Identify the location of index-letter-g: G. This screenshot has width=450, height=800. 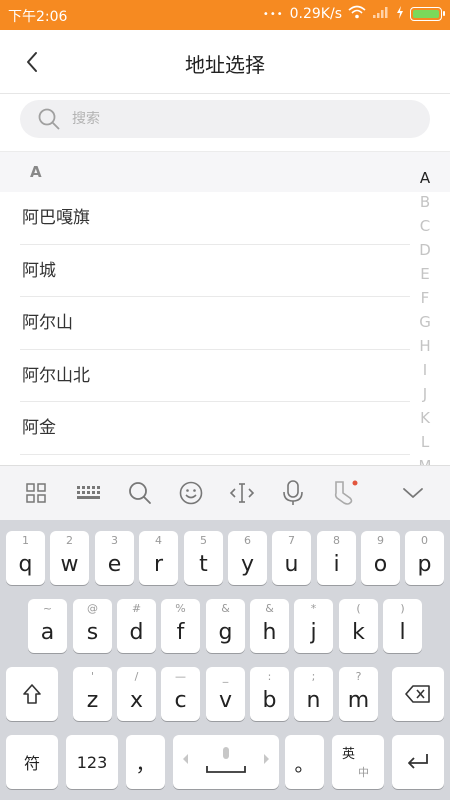
(425, 322).